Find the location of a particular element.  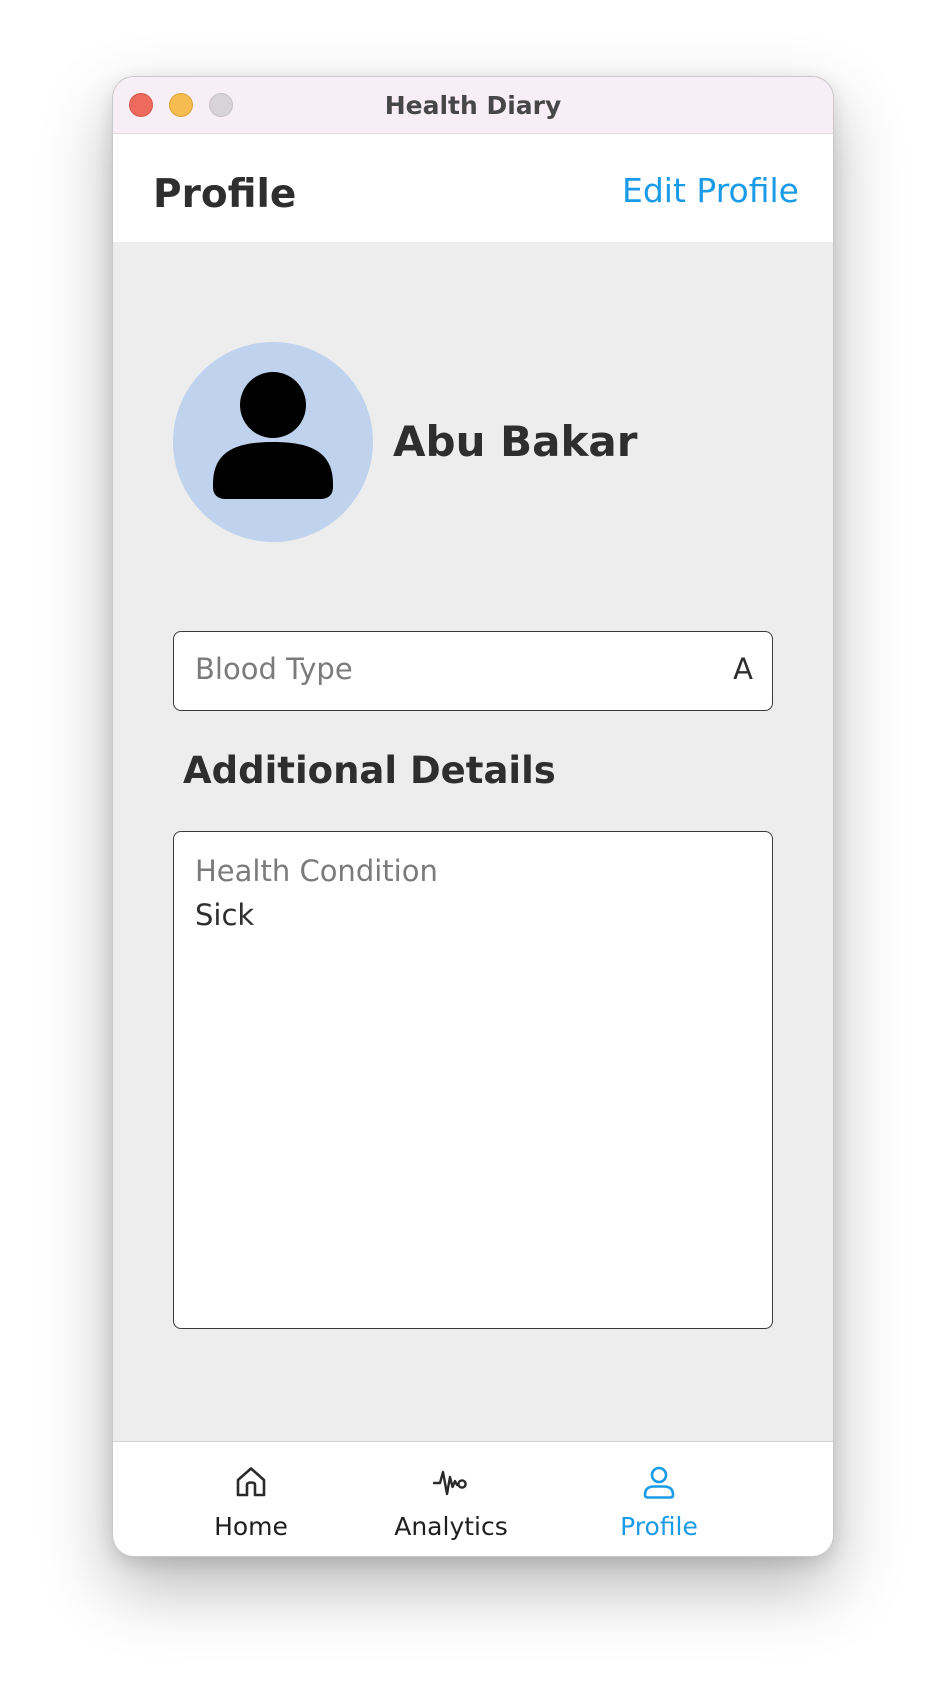

tab-profile: Profile is located at coordinates (659, 1499).